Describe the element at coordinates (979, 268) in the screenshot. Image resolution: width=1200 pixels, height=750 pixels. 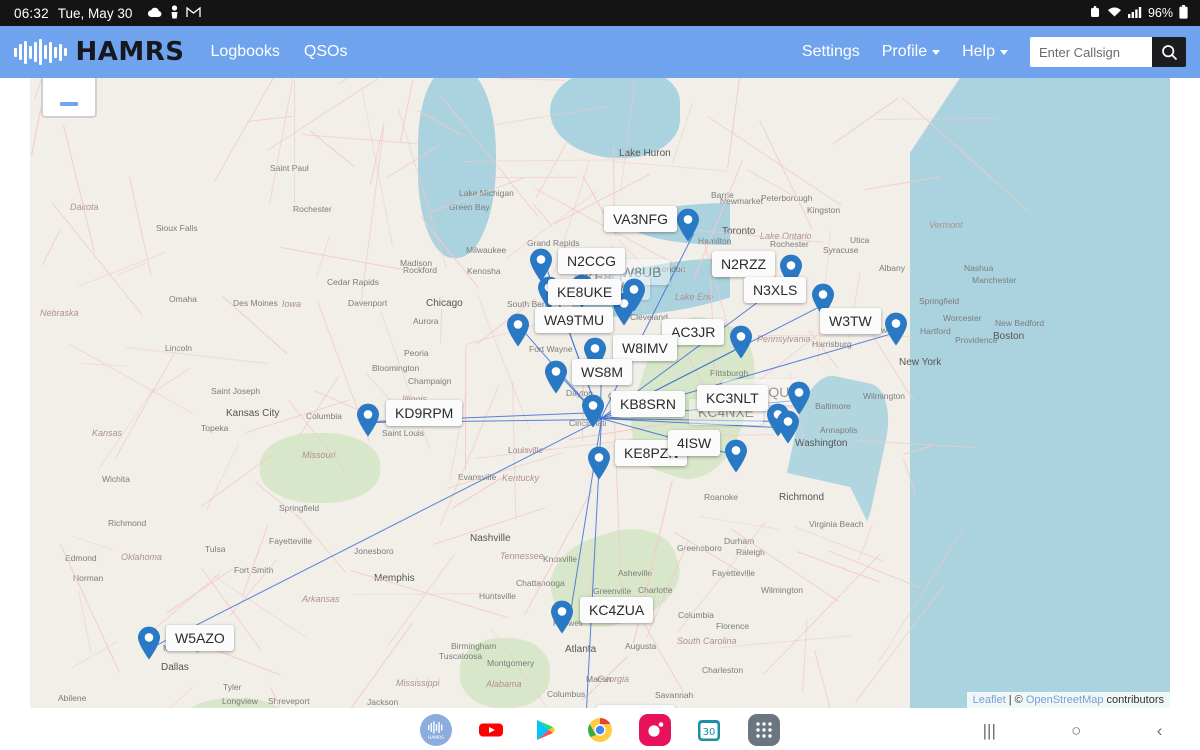
I see `map-place-label: Nashua` at that location.